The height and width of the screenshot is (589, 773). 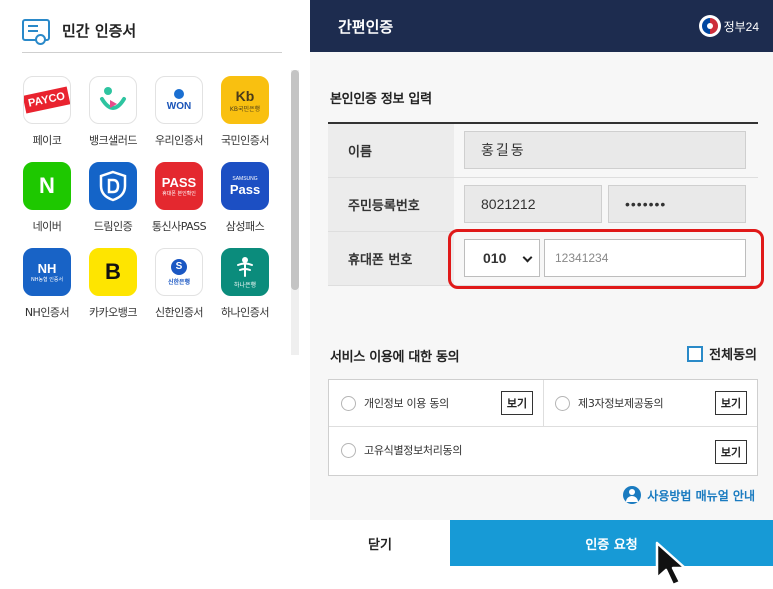 I want to click on certificate-icon, so click(x=36, y=32).